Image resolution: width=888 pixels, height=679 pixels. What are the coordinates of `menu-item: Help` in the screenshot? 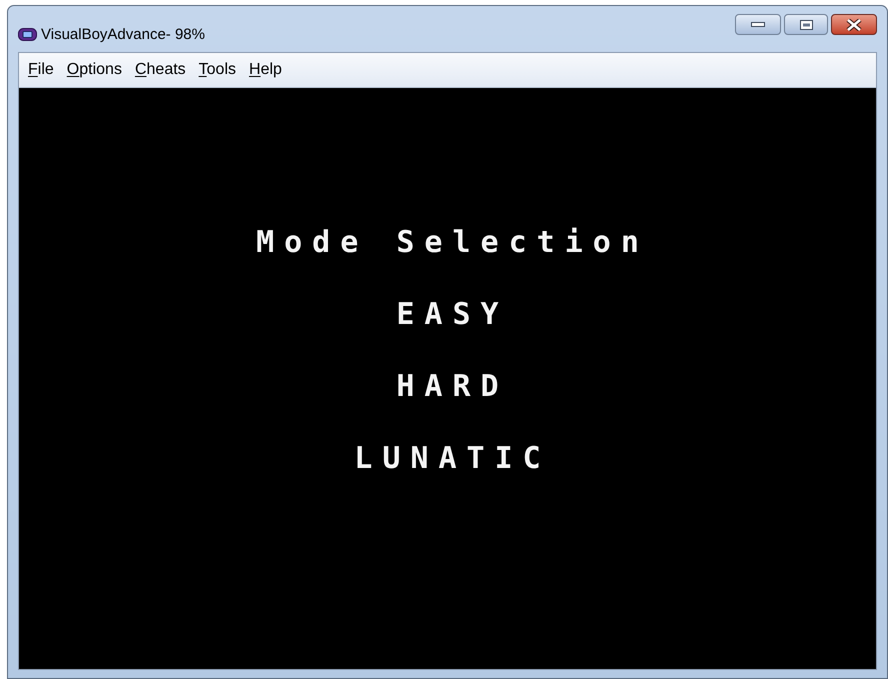 It's located at (265, 70).